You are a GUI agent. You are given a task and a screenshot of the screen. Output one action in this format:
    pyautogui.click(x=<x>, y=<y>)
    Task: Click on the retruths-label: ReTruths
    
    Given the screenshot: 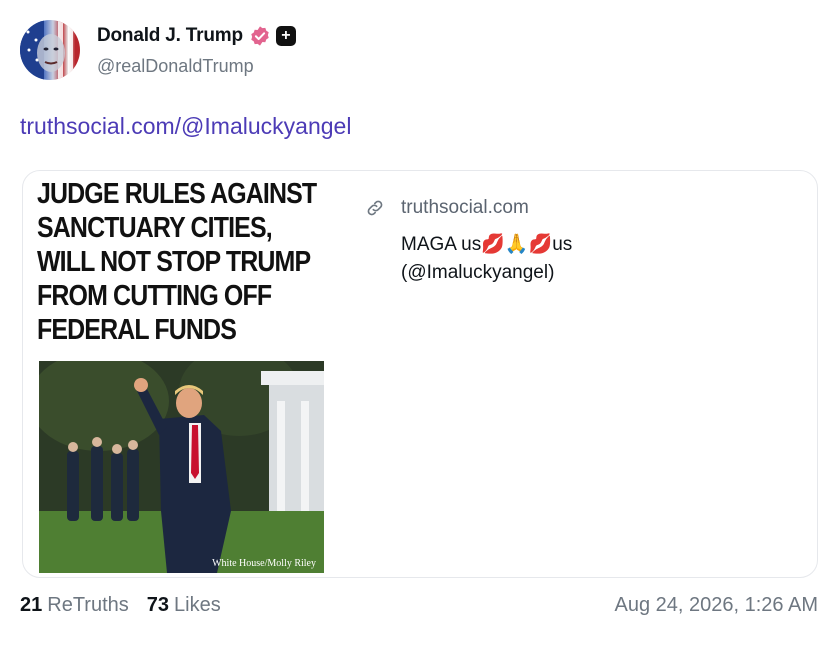 What is the action you would take?
    pyautogui.click(x=88, y=605)
    